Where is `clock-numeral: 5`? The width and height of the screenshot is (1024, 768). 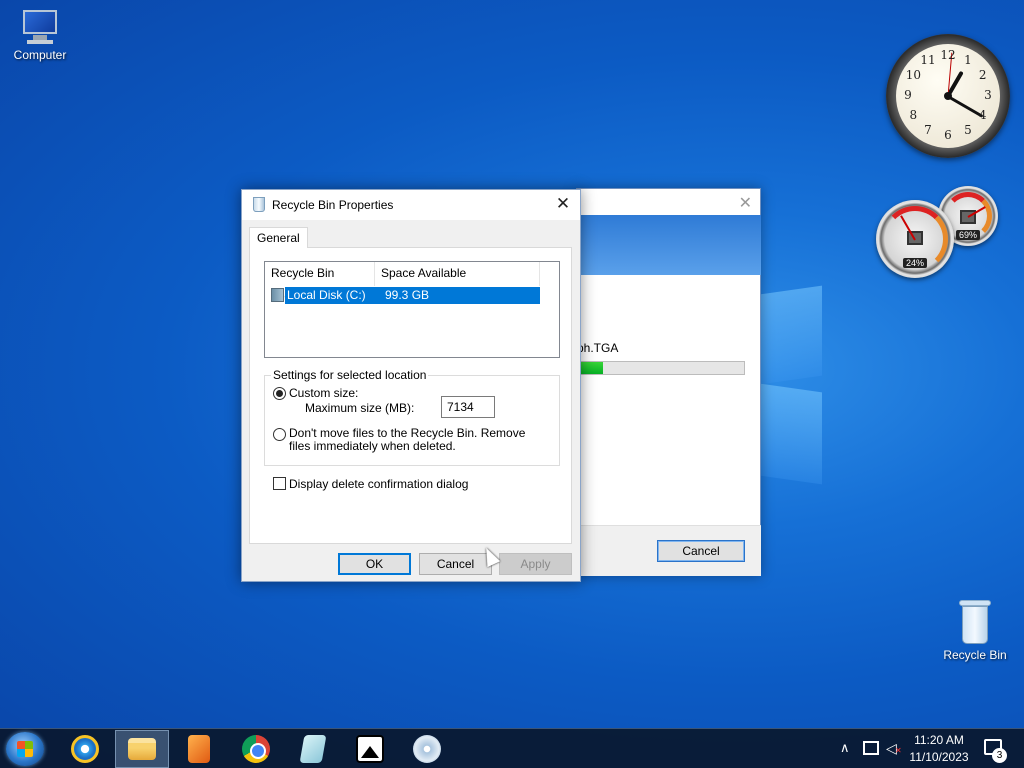
clock-numeral: 5 is located at coordinates (968, 129).